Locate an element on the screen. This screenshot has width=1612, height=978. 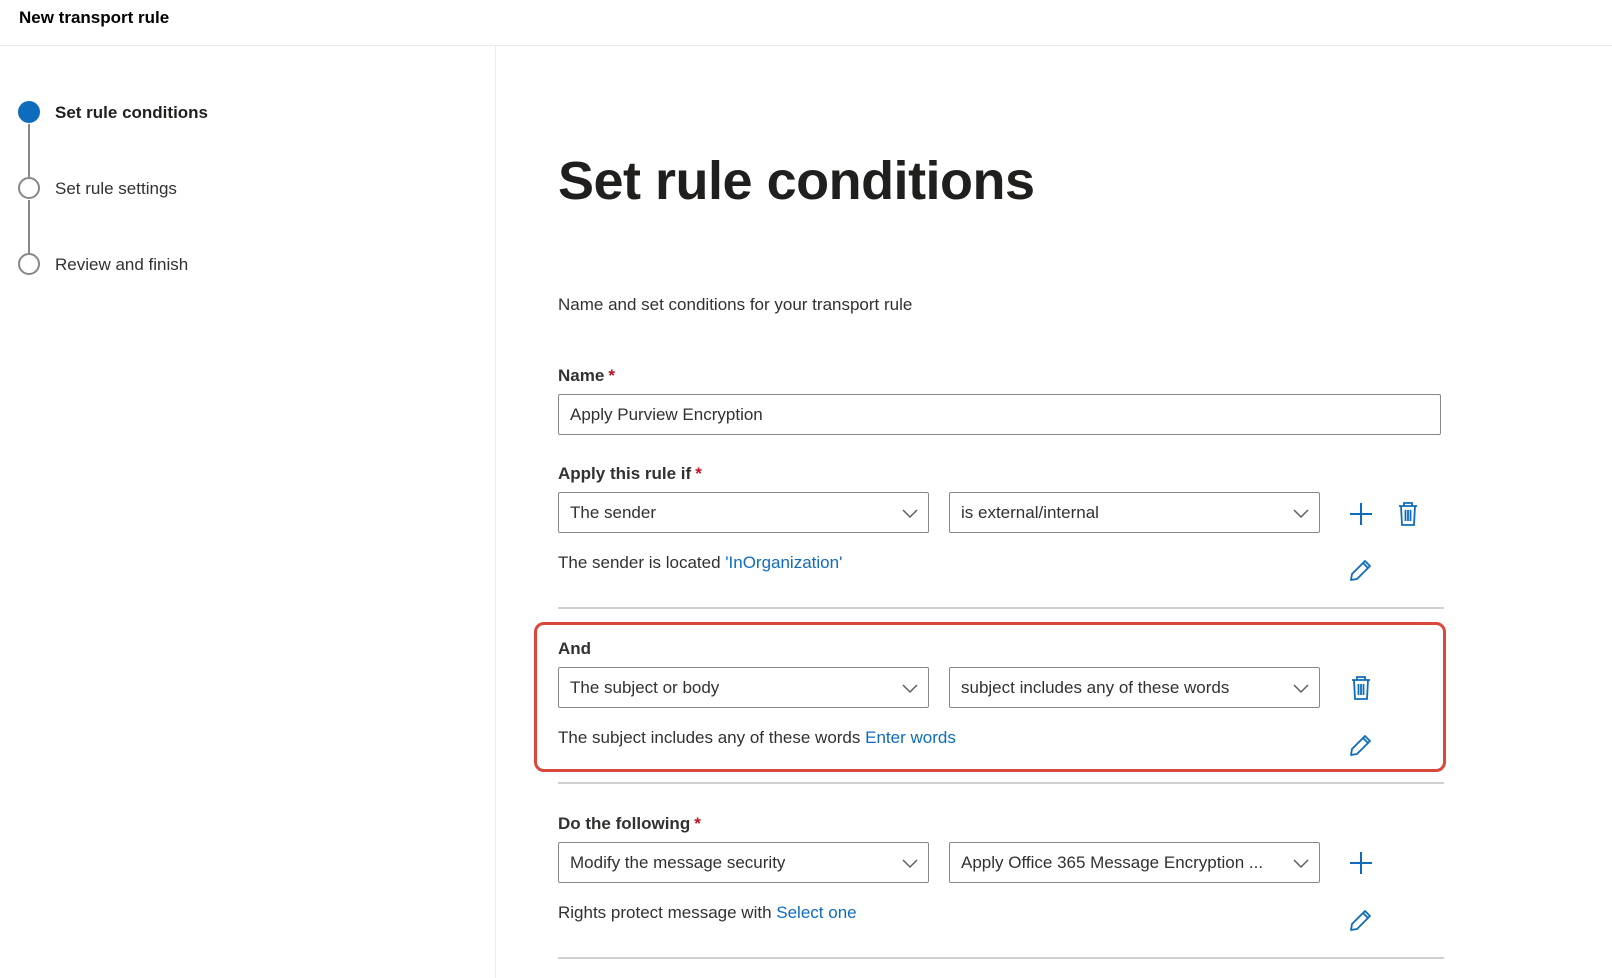
action-label: Do the following * is located at coordinates (629, 823).